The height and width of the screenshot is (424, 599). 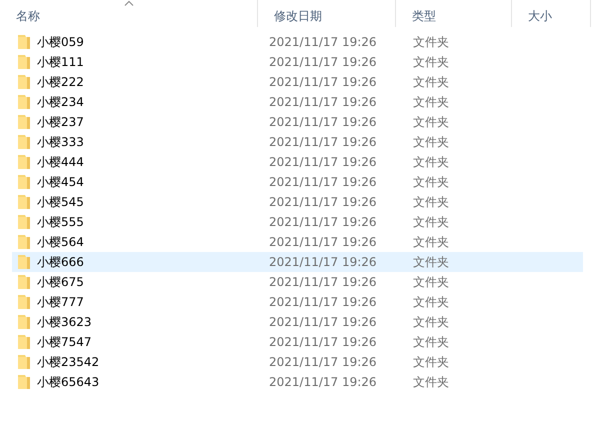 I want to click on file-name: 小樱777, so click(x=60, y=302).